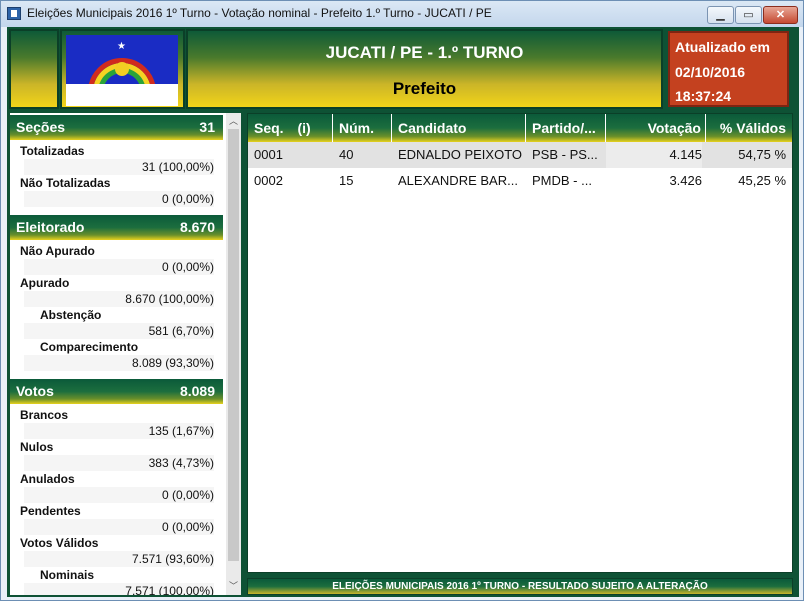 This screenshot has width=804, height=601. Describe the element at coordinates (119, 267) in the screenshot. I see `nao-apurado-value: 0 (0,00%)` at that location.